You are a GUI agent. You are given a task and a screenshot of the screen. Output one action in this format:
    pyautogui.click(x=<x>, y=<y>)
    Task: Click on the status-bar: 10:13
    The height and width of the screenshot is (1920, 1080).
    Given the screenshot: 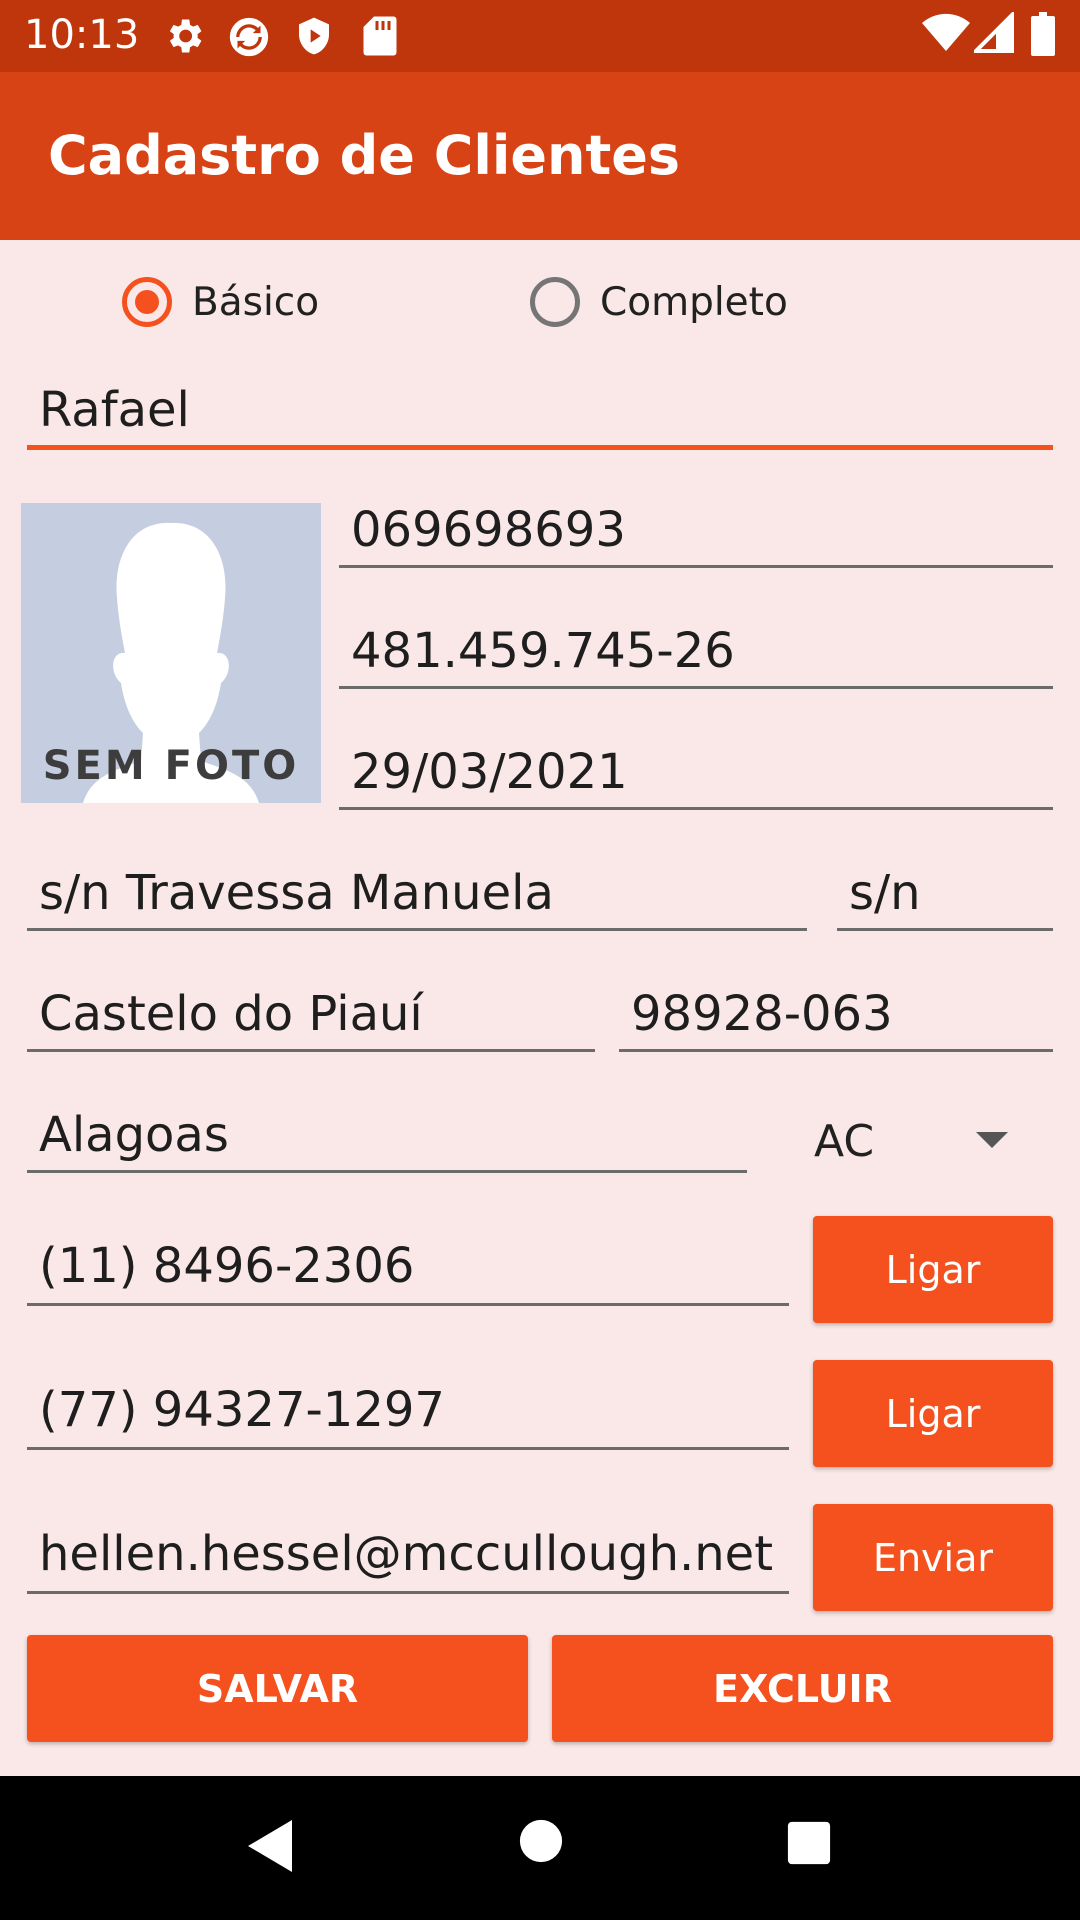 What is the action you would take?
    pyautogui.click(x=540, y=36)
    